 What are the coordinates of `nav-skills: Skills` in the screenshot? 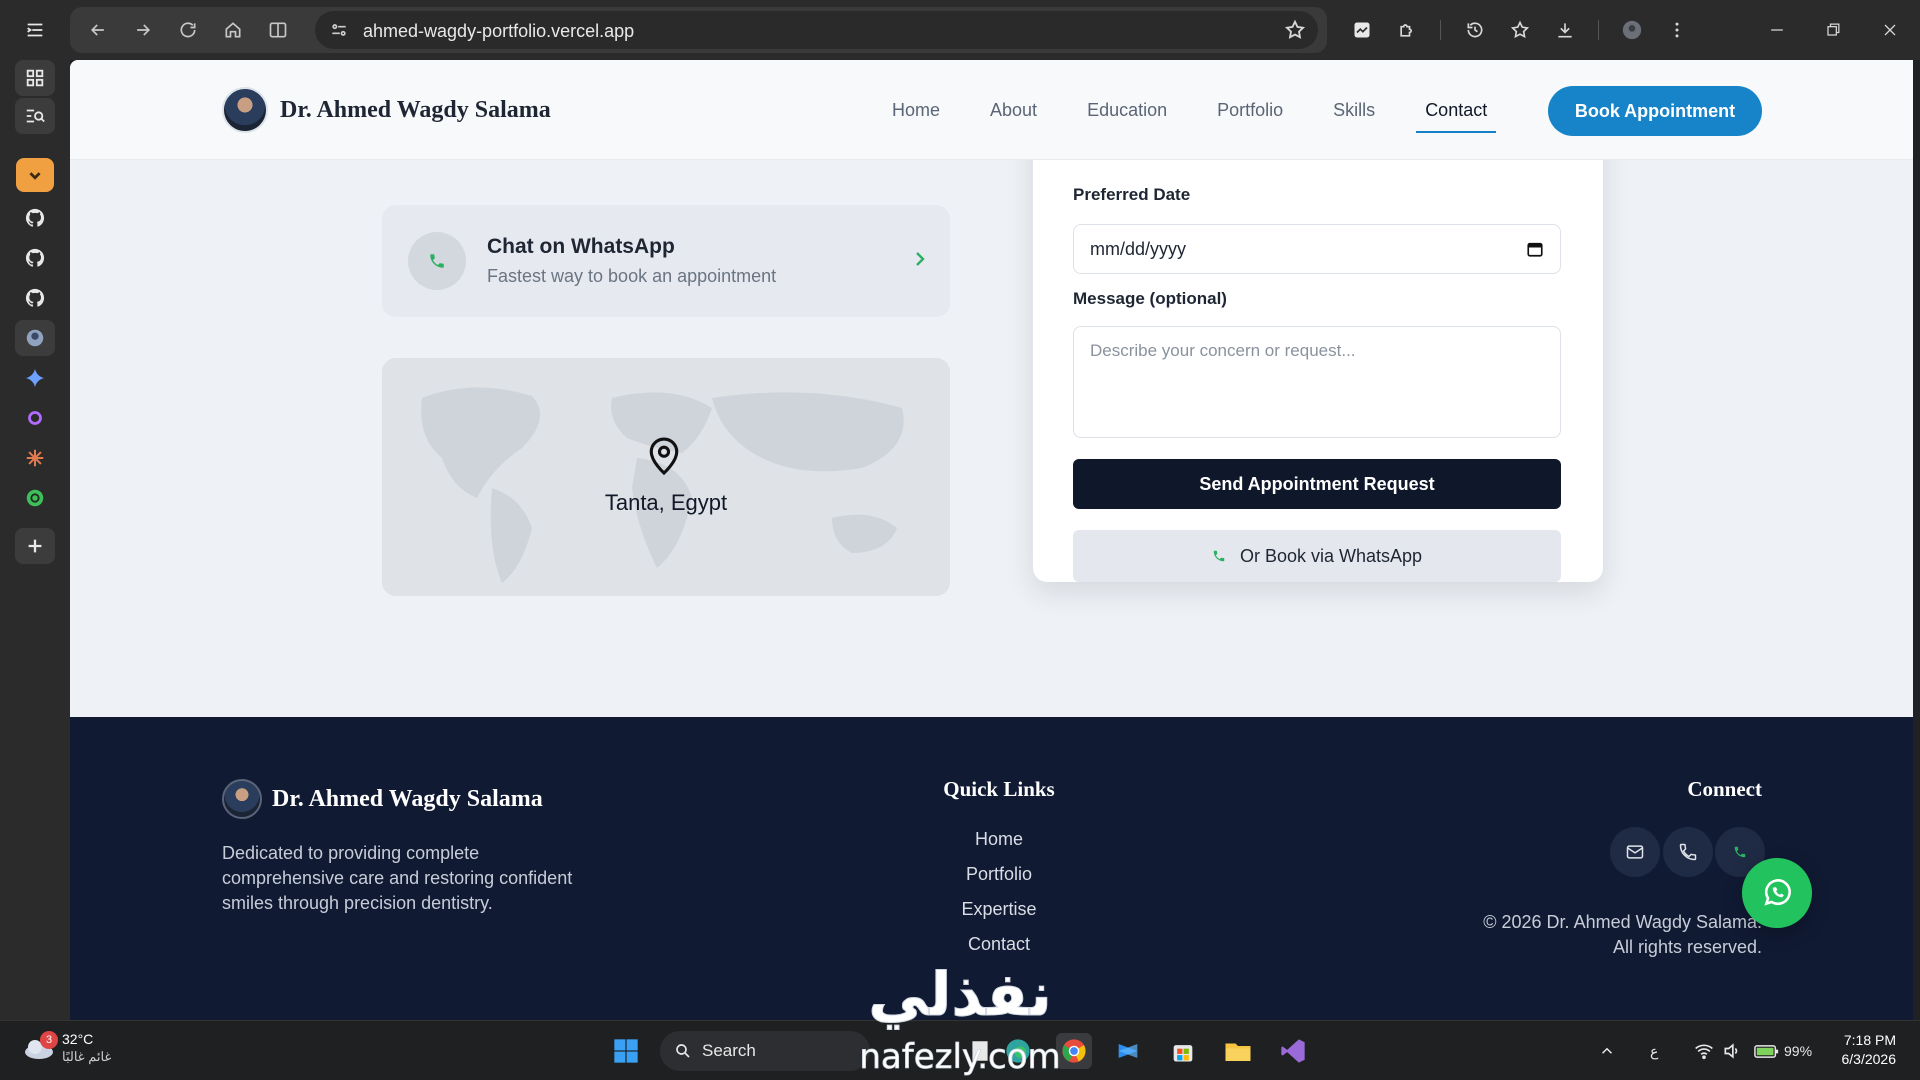 It's located at (1354, 110).